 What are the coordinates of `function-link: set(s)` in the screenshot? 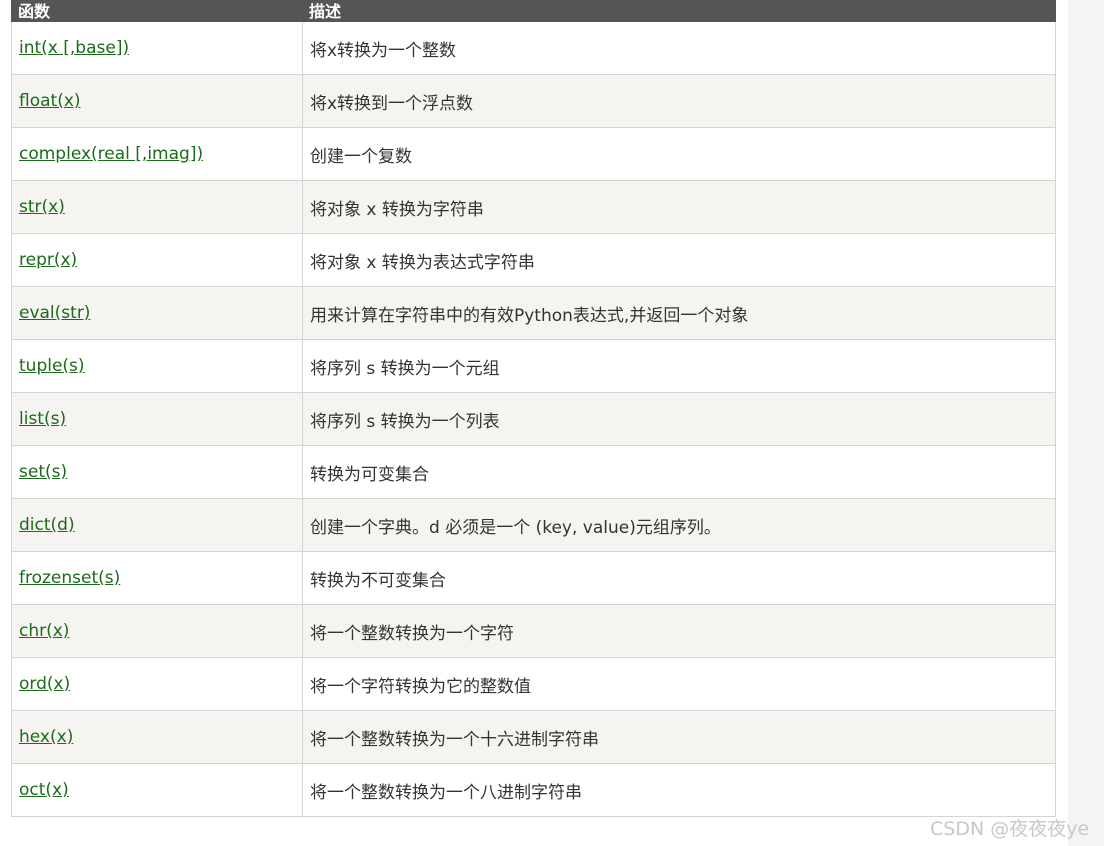 It's located at (43, 472).